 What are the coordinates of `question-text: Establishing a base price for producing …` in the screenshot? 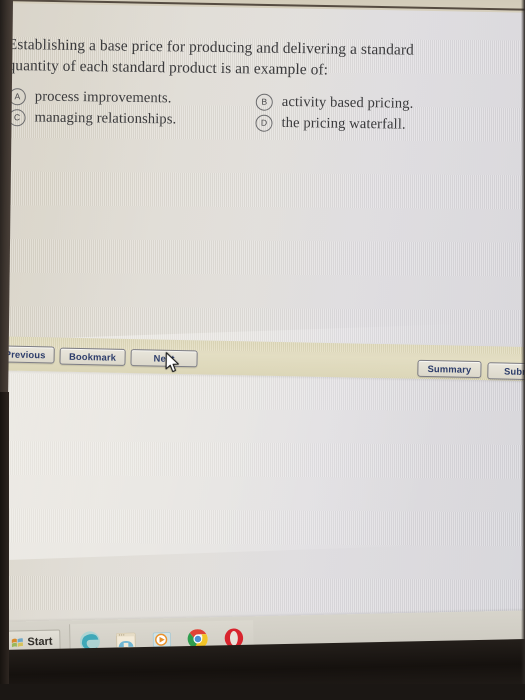 It's located at (237, 58).